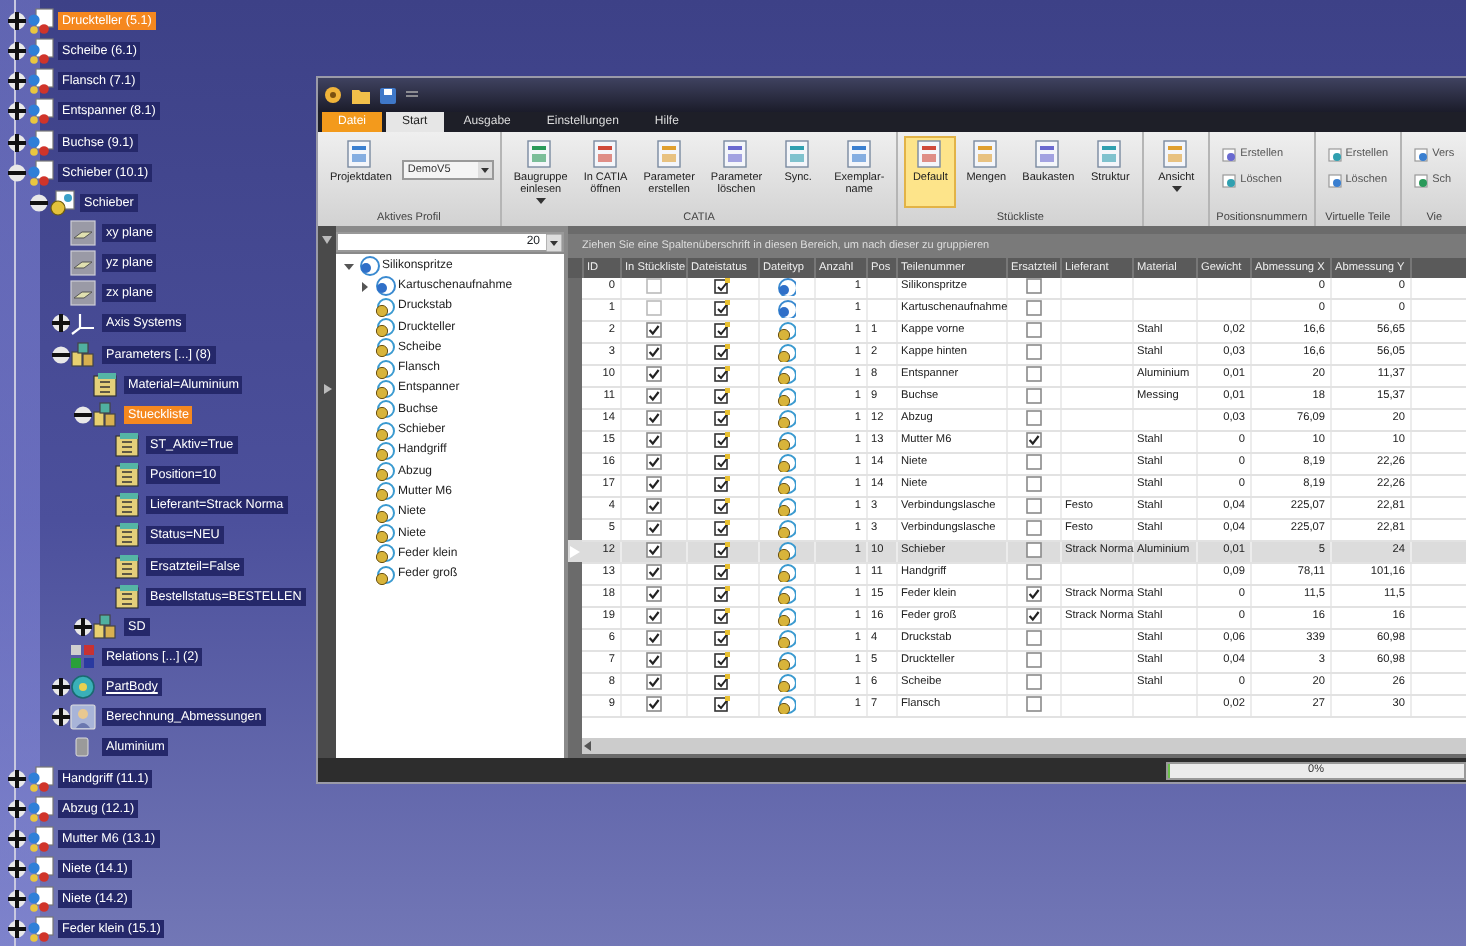 The width and height of the screenshot is (1466, 946). I want to click on save-icon, so click(388, 95).